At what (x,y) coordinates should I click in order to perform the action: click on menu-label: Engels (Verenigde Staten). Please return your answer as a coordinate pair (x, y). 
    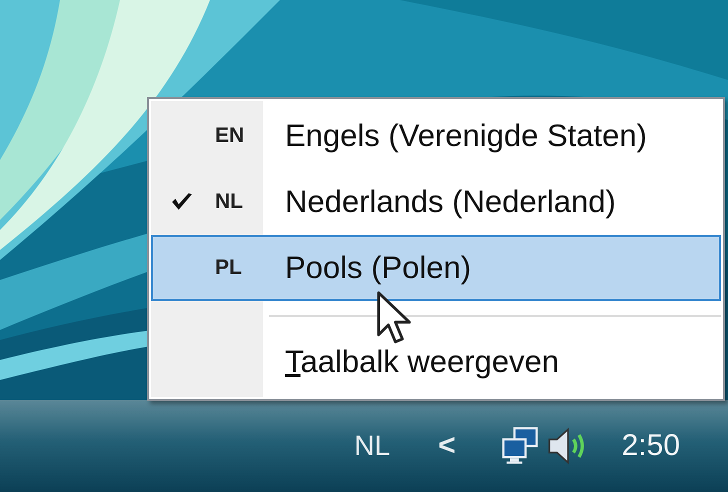
    Looking at the image, I should click on (466, 136).